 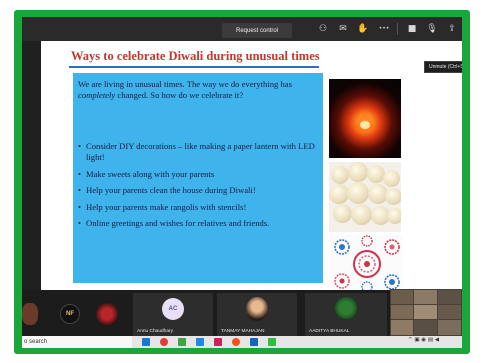 I want to click on participants-icon: ⚇, so click(x=323, y=29).